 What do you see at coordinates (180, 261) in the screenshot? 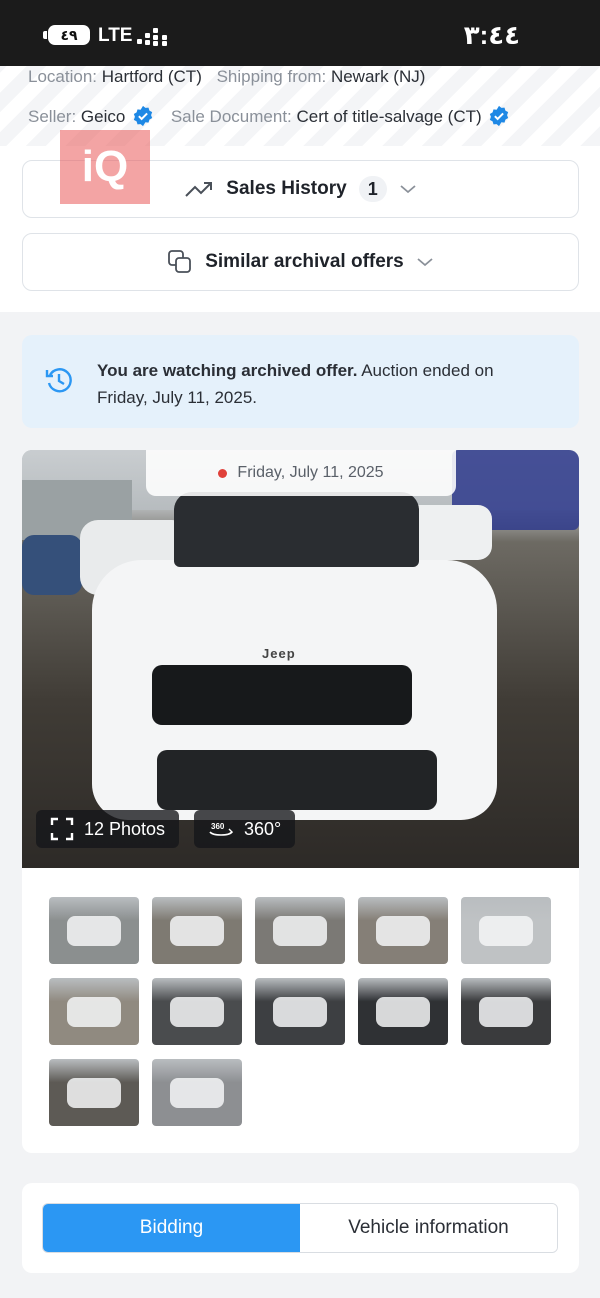
I see `copy-icon` at bounding box center [180, 261].